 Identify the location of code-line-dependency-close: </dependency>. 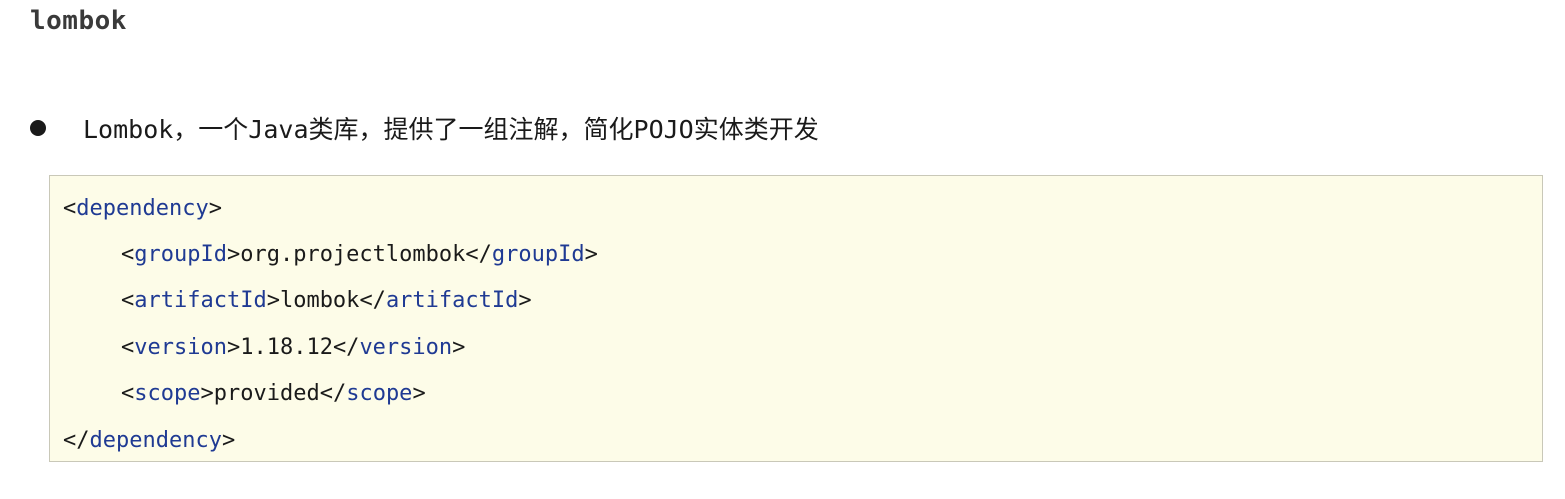
(149, 440).